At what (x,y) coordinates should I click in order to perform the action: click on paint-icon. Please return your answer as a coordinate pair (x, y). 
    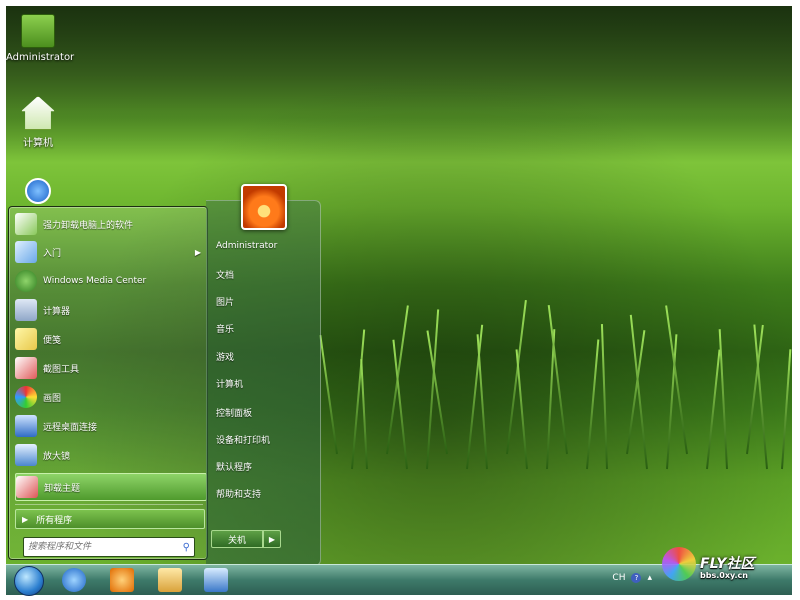
    Looking at the image, I should click on (26, 397).